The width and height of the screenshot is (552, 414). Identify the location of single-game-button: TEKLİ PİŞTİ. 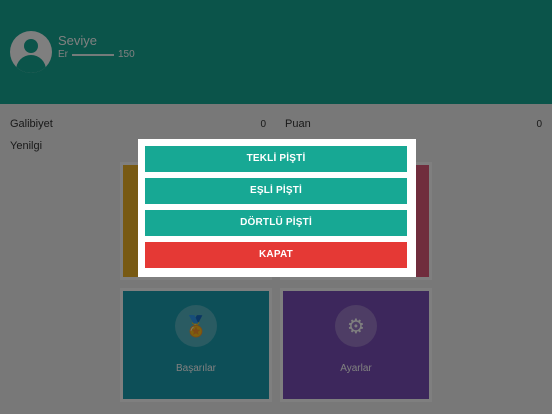
(276, 159).